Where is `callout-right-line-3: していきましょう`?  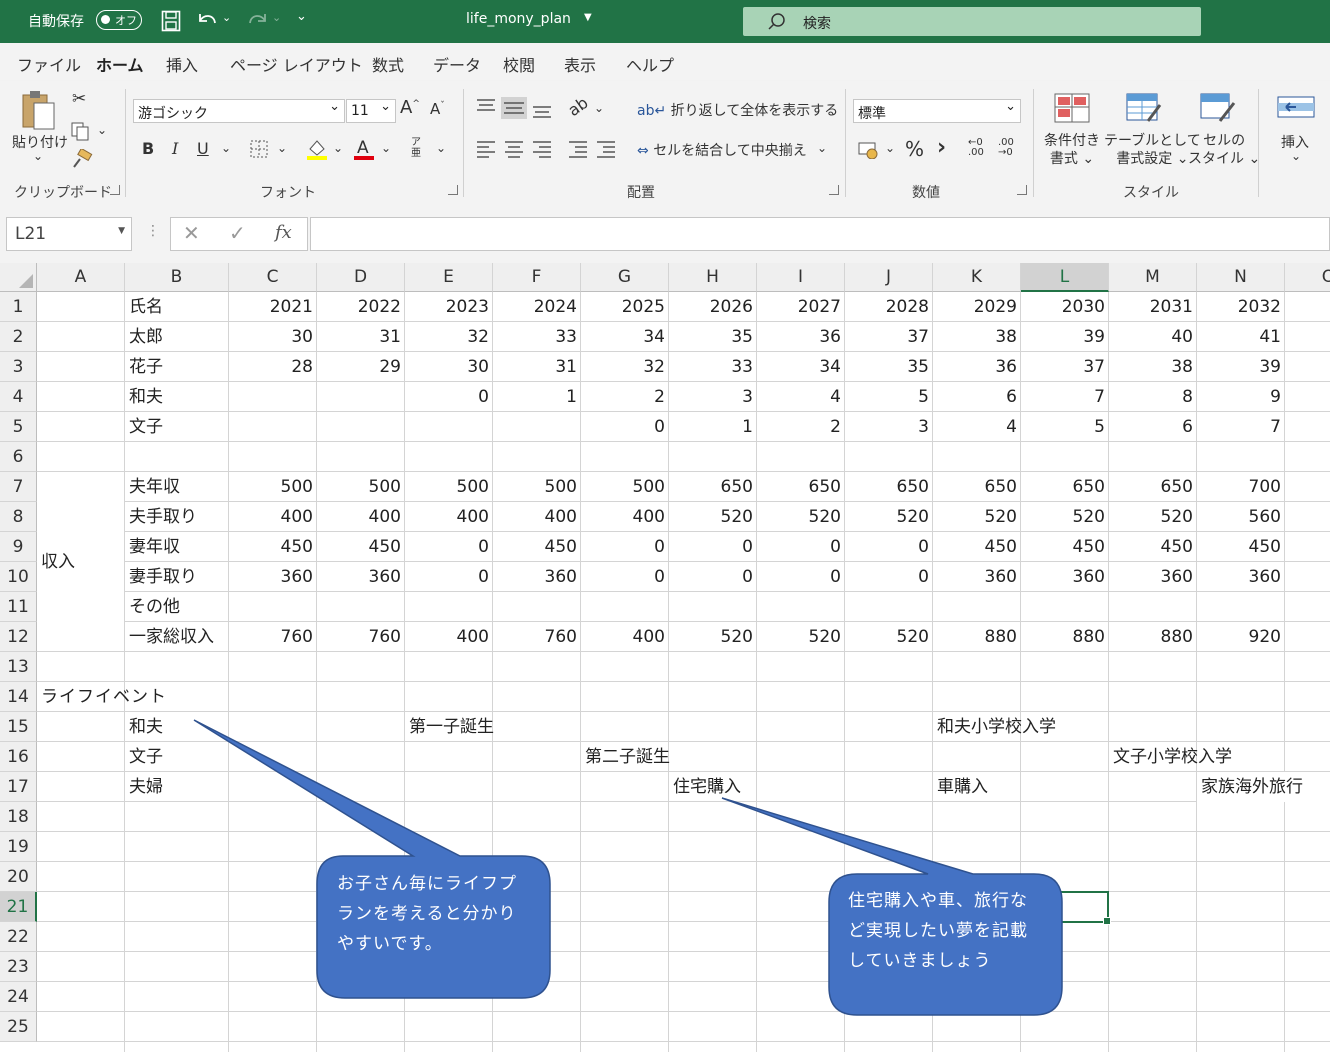 callout-right-line-3: していきましょう is located at coordinates (920, 961).